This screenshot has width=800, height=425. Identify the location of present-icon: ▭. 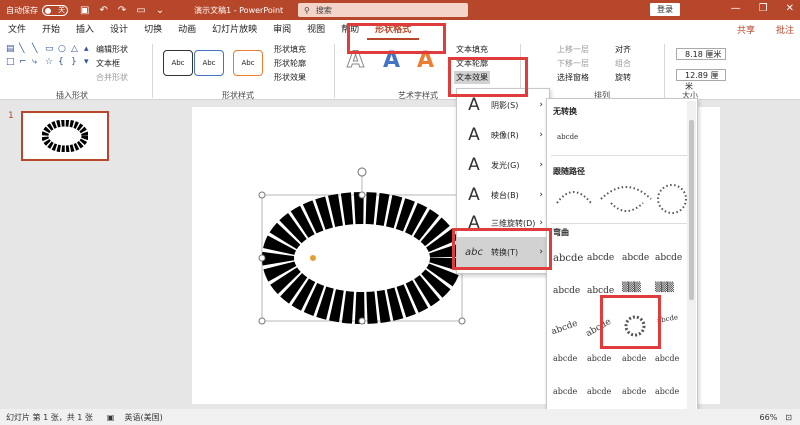
(140, 10).